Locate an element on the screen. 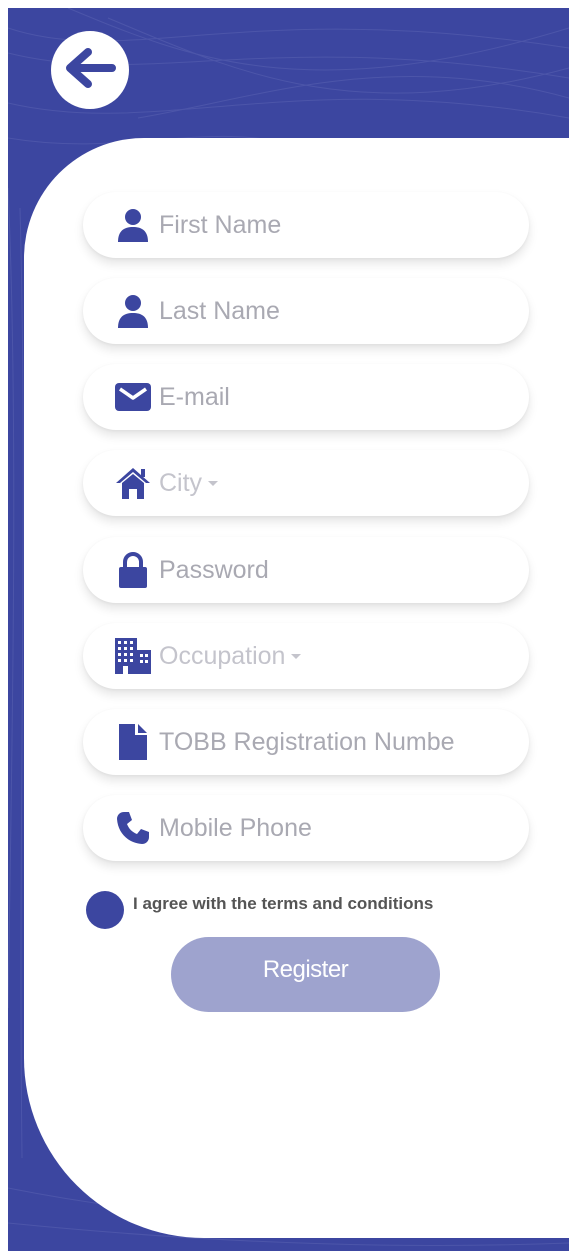  phone-icon is located at coordinates (133, 828).